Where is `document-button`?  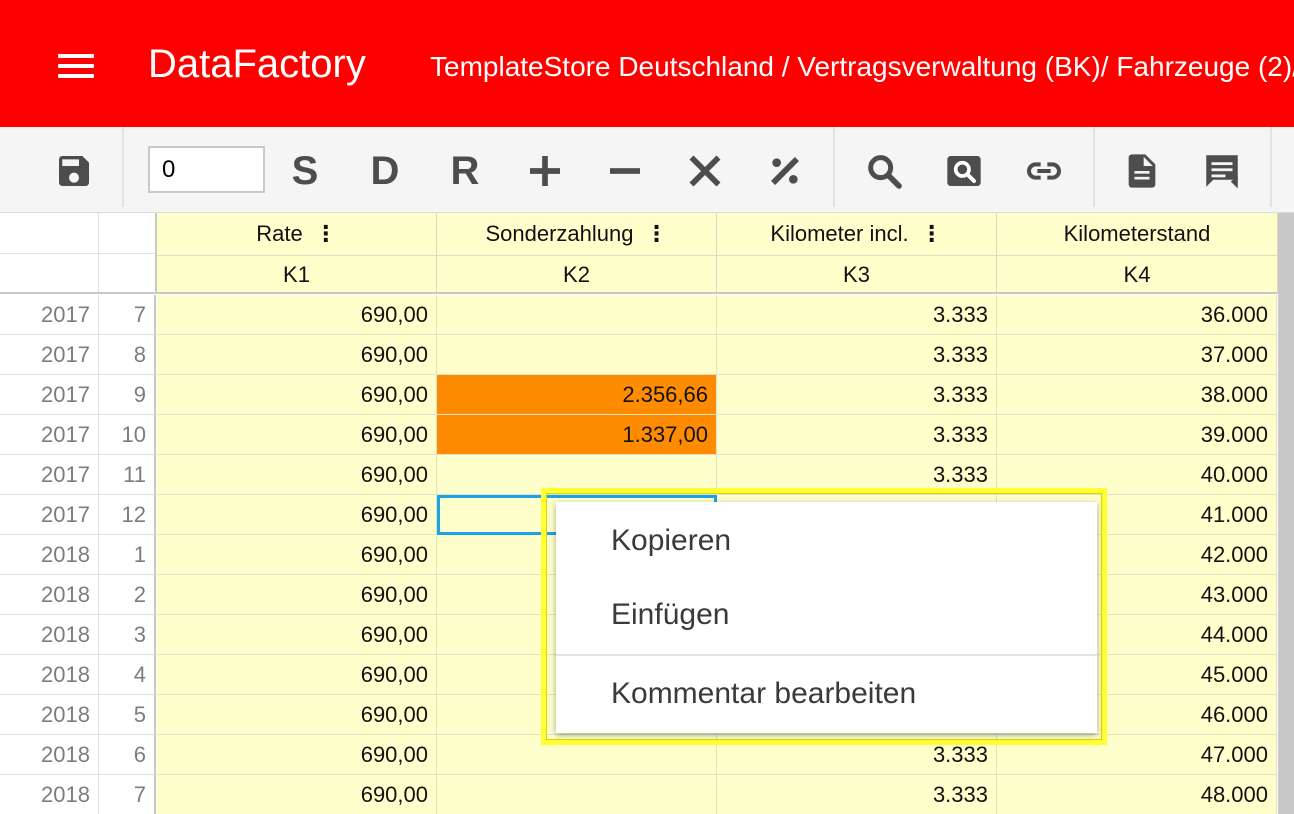
document-button is located at coordinates (1142, 171).